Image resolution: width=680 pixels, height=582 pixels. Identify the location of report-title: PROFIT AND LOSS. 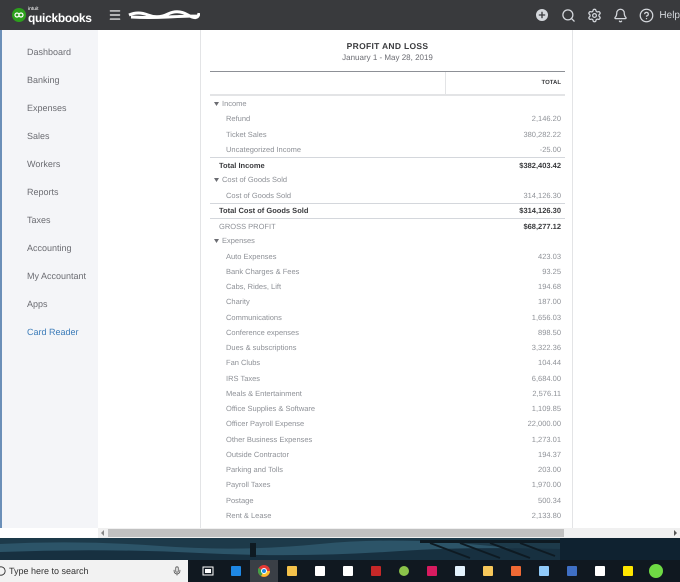
(387, 46).